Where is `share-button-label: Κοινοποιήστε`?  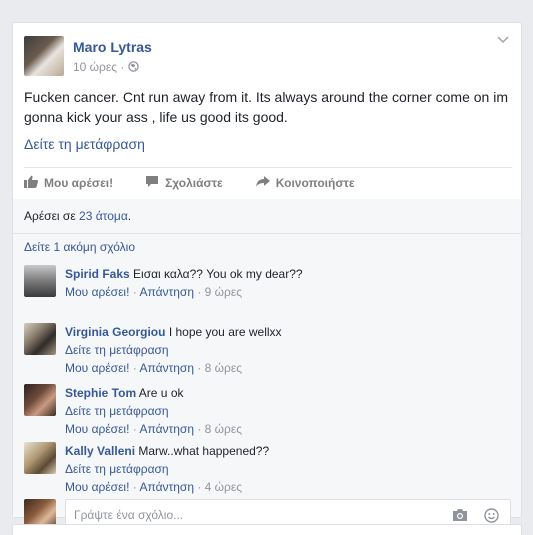 share-button-label: Κοινοποιήστε is located at coordinates (315, 183).